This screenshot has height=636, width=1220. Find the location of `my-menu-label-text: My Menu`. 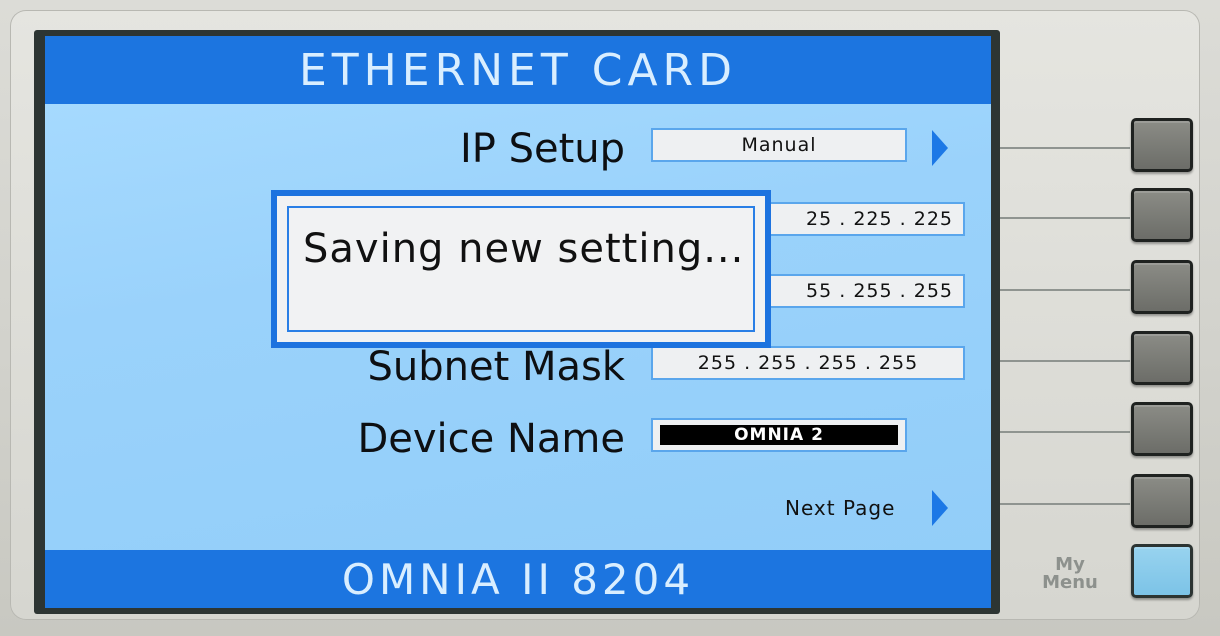

my-menu-label-text: My Menu is located at coordinates (1070, 573).